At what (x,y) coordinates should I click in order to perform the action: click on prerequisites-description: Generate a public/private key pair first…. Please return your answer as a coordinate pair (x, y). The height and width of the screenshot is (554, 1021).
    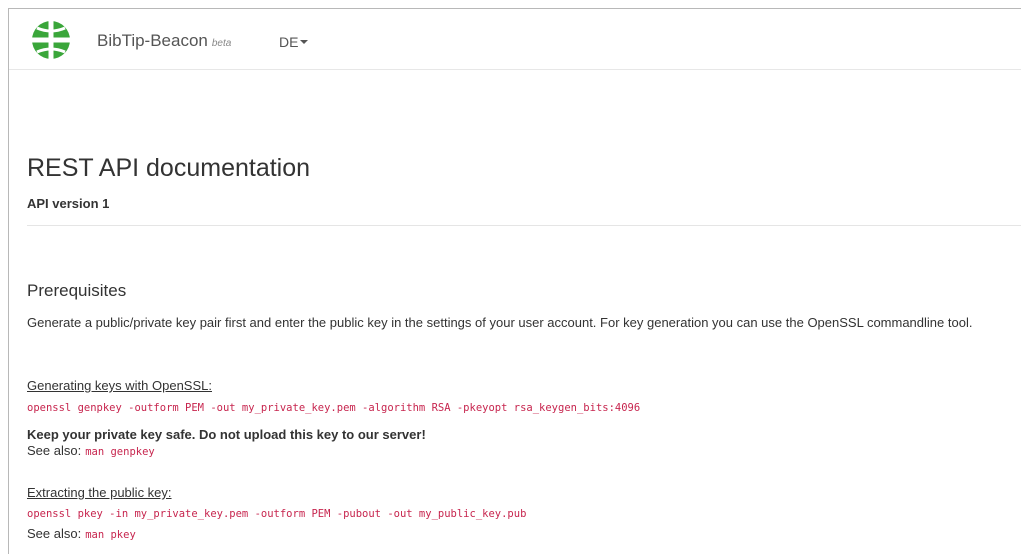
    Looking at the image, I should click on (500, 322).